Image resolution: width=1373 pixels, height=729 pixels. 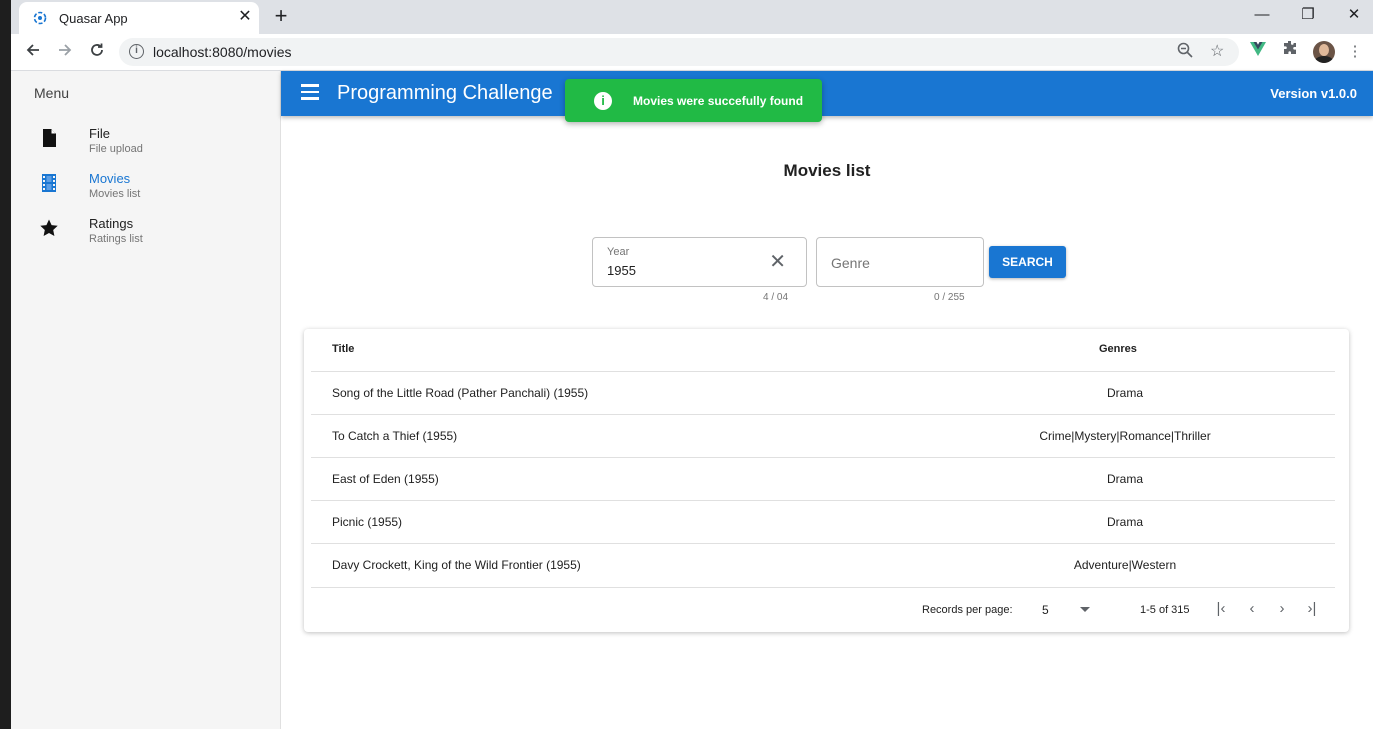 I want to click on cell-genres: Crime|Mystery|Romance|Thriller, so click(x=1125, y=436).